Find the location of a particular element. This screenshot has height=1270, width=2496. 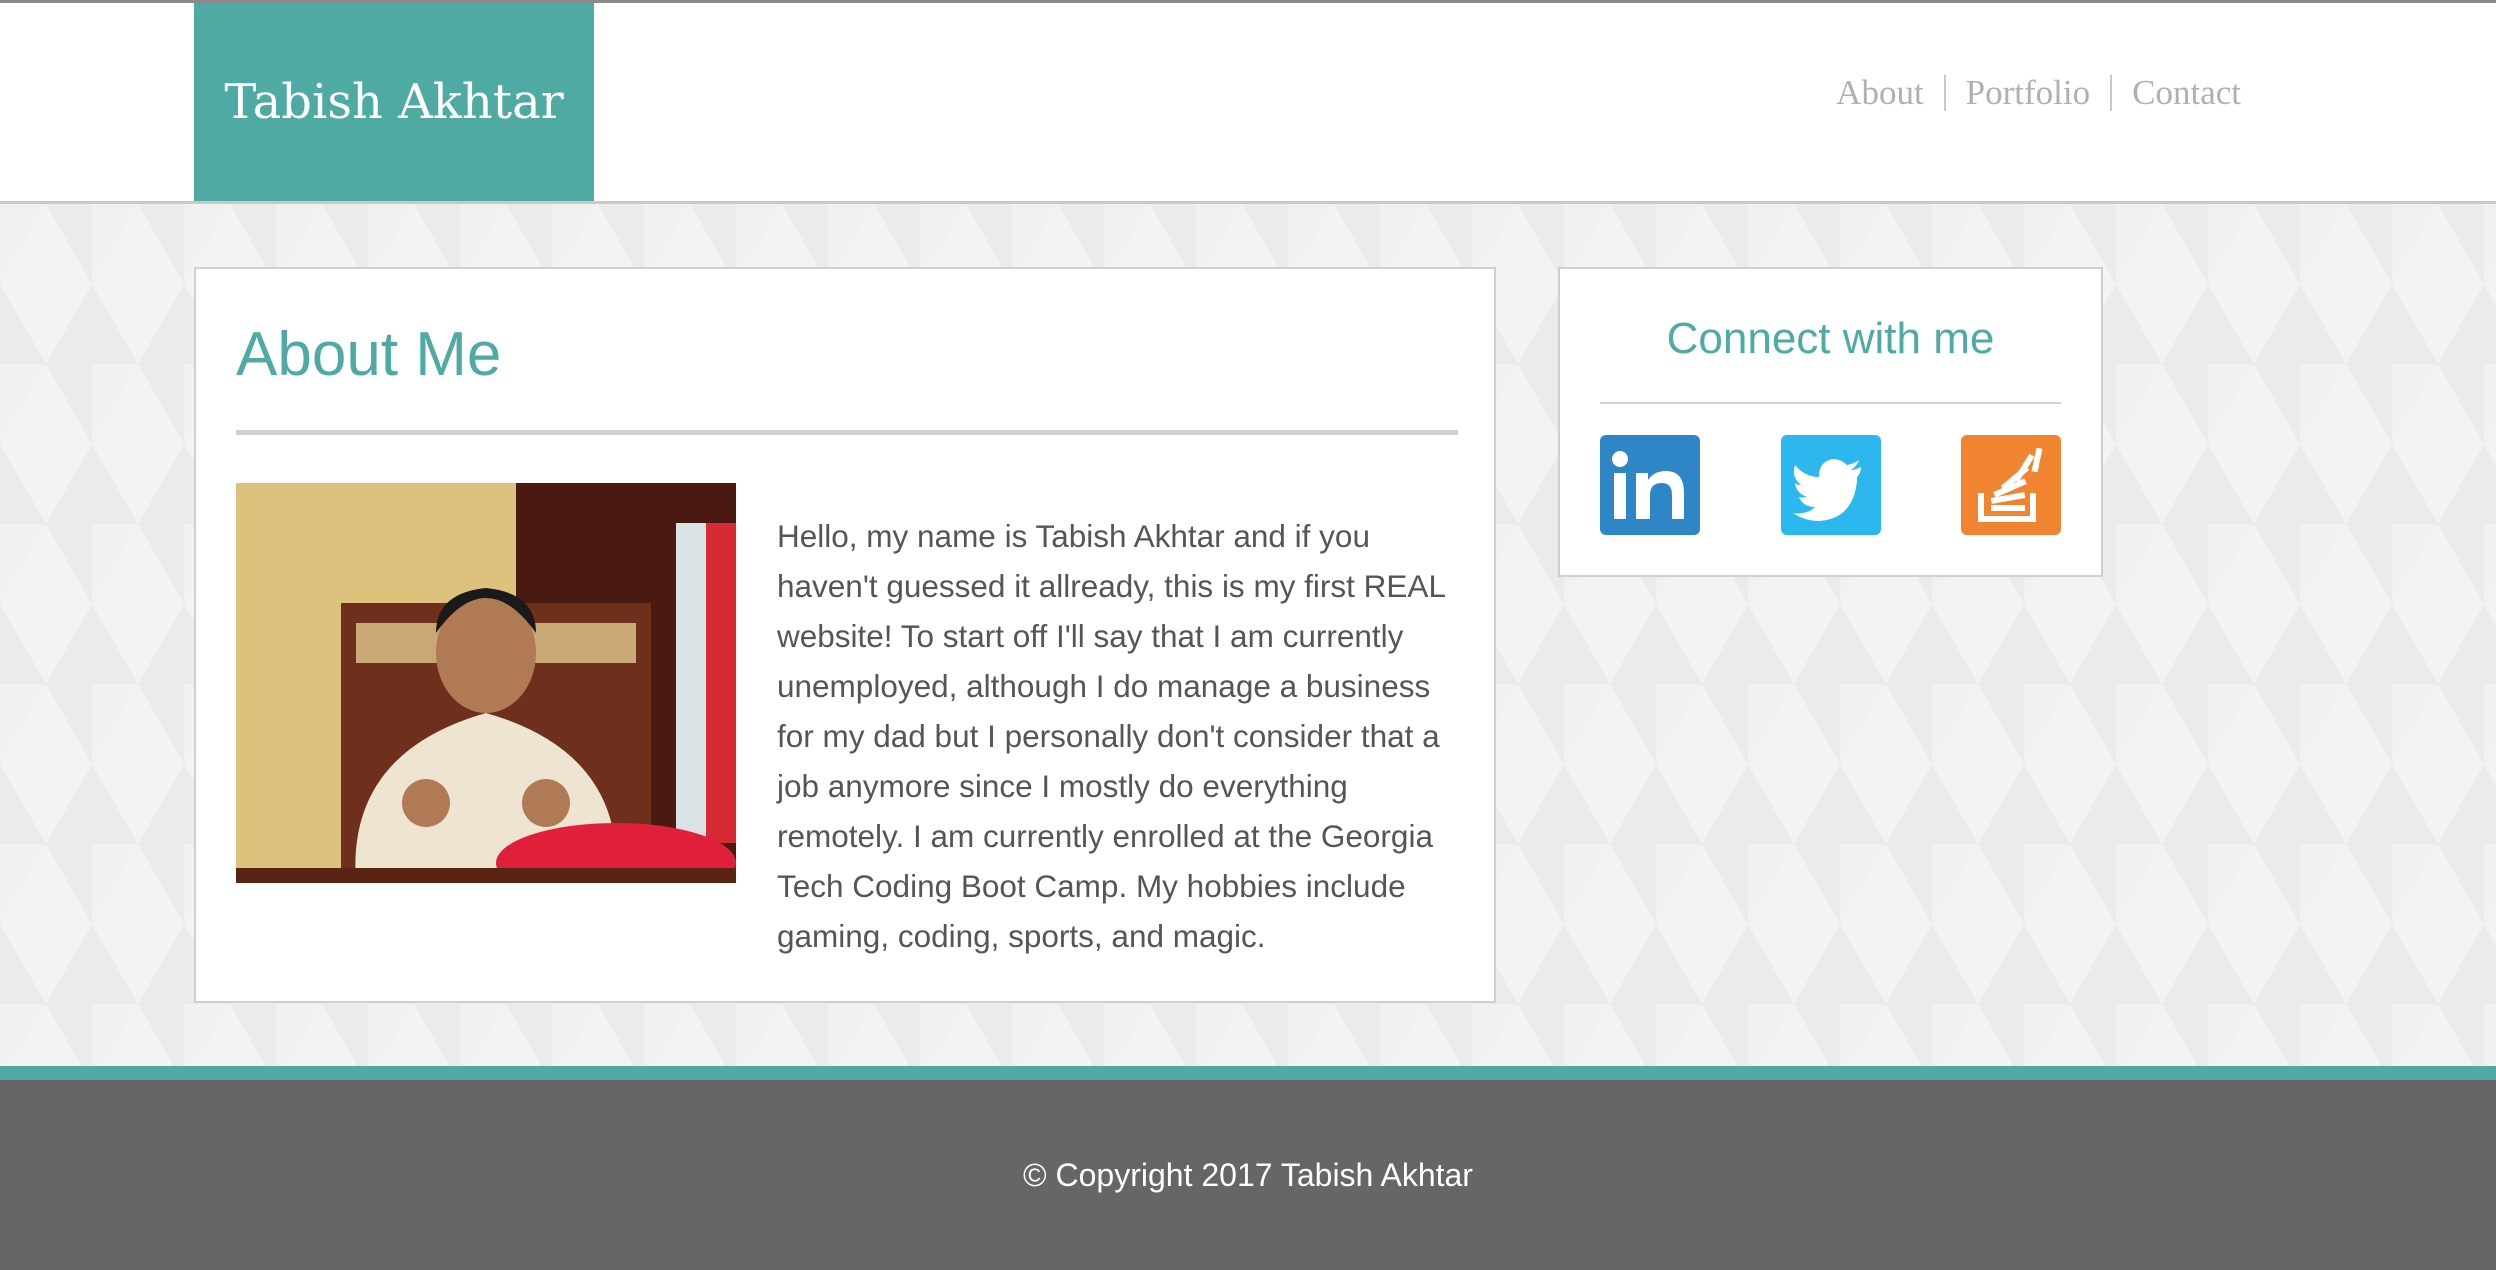

copyright-text: © Copyright 2017 Tabish Akhtar is located at coordinates (1248, 1174).